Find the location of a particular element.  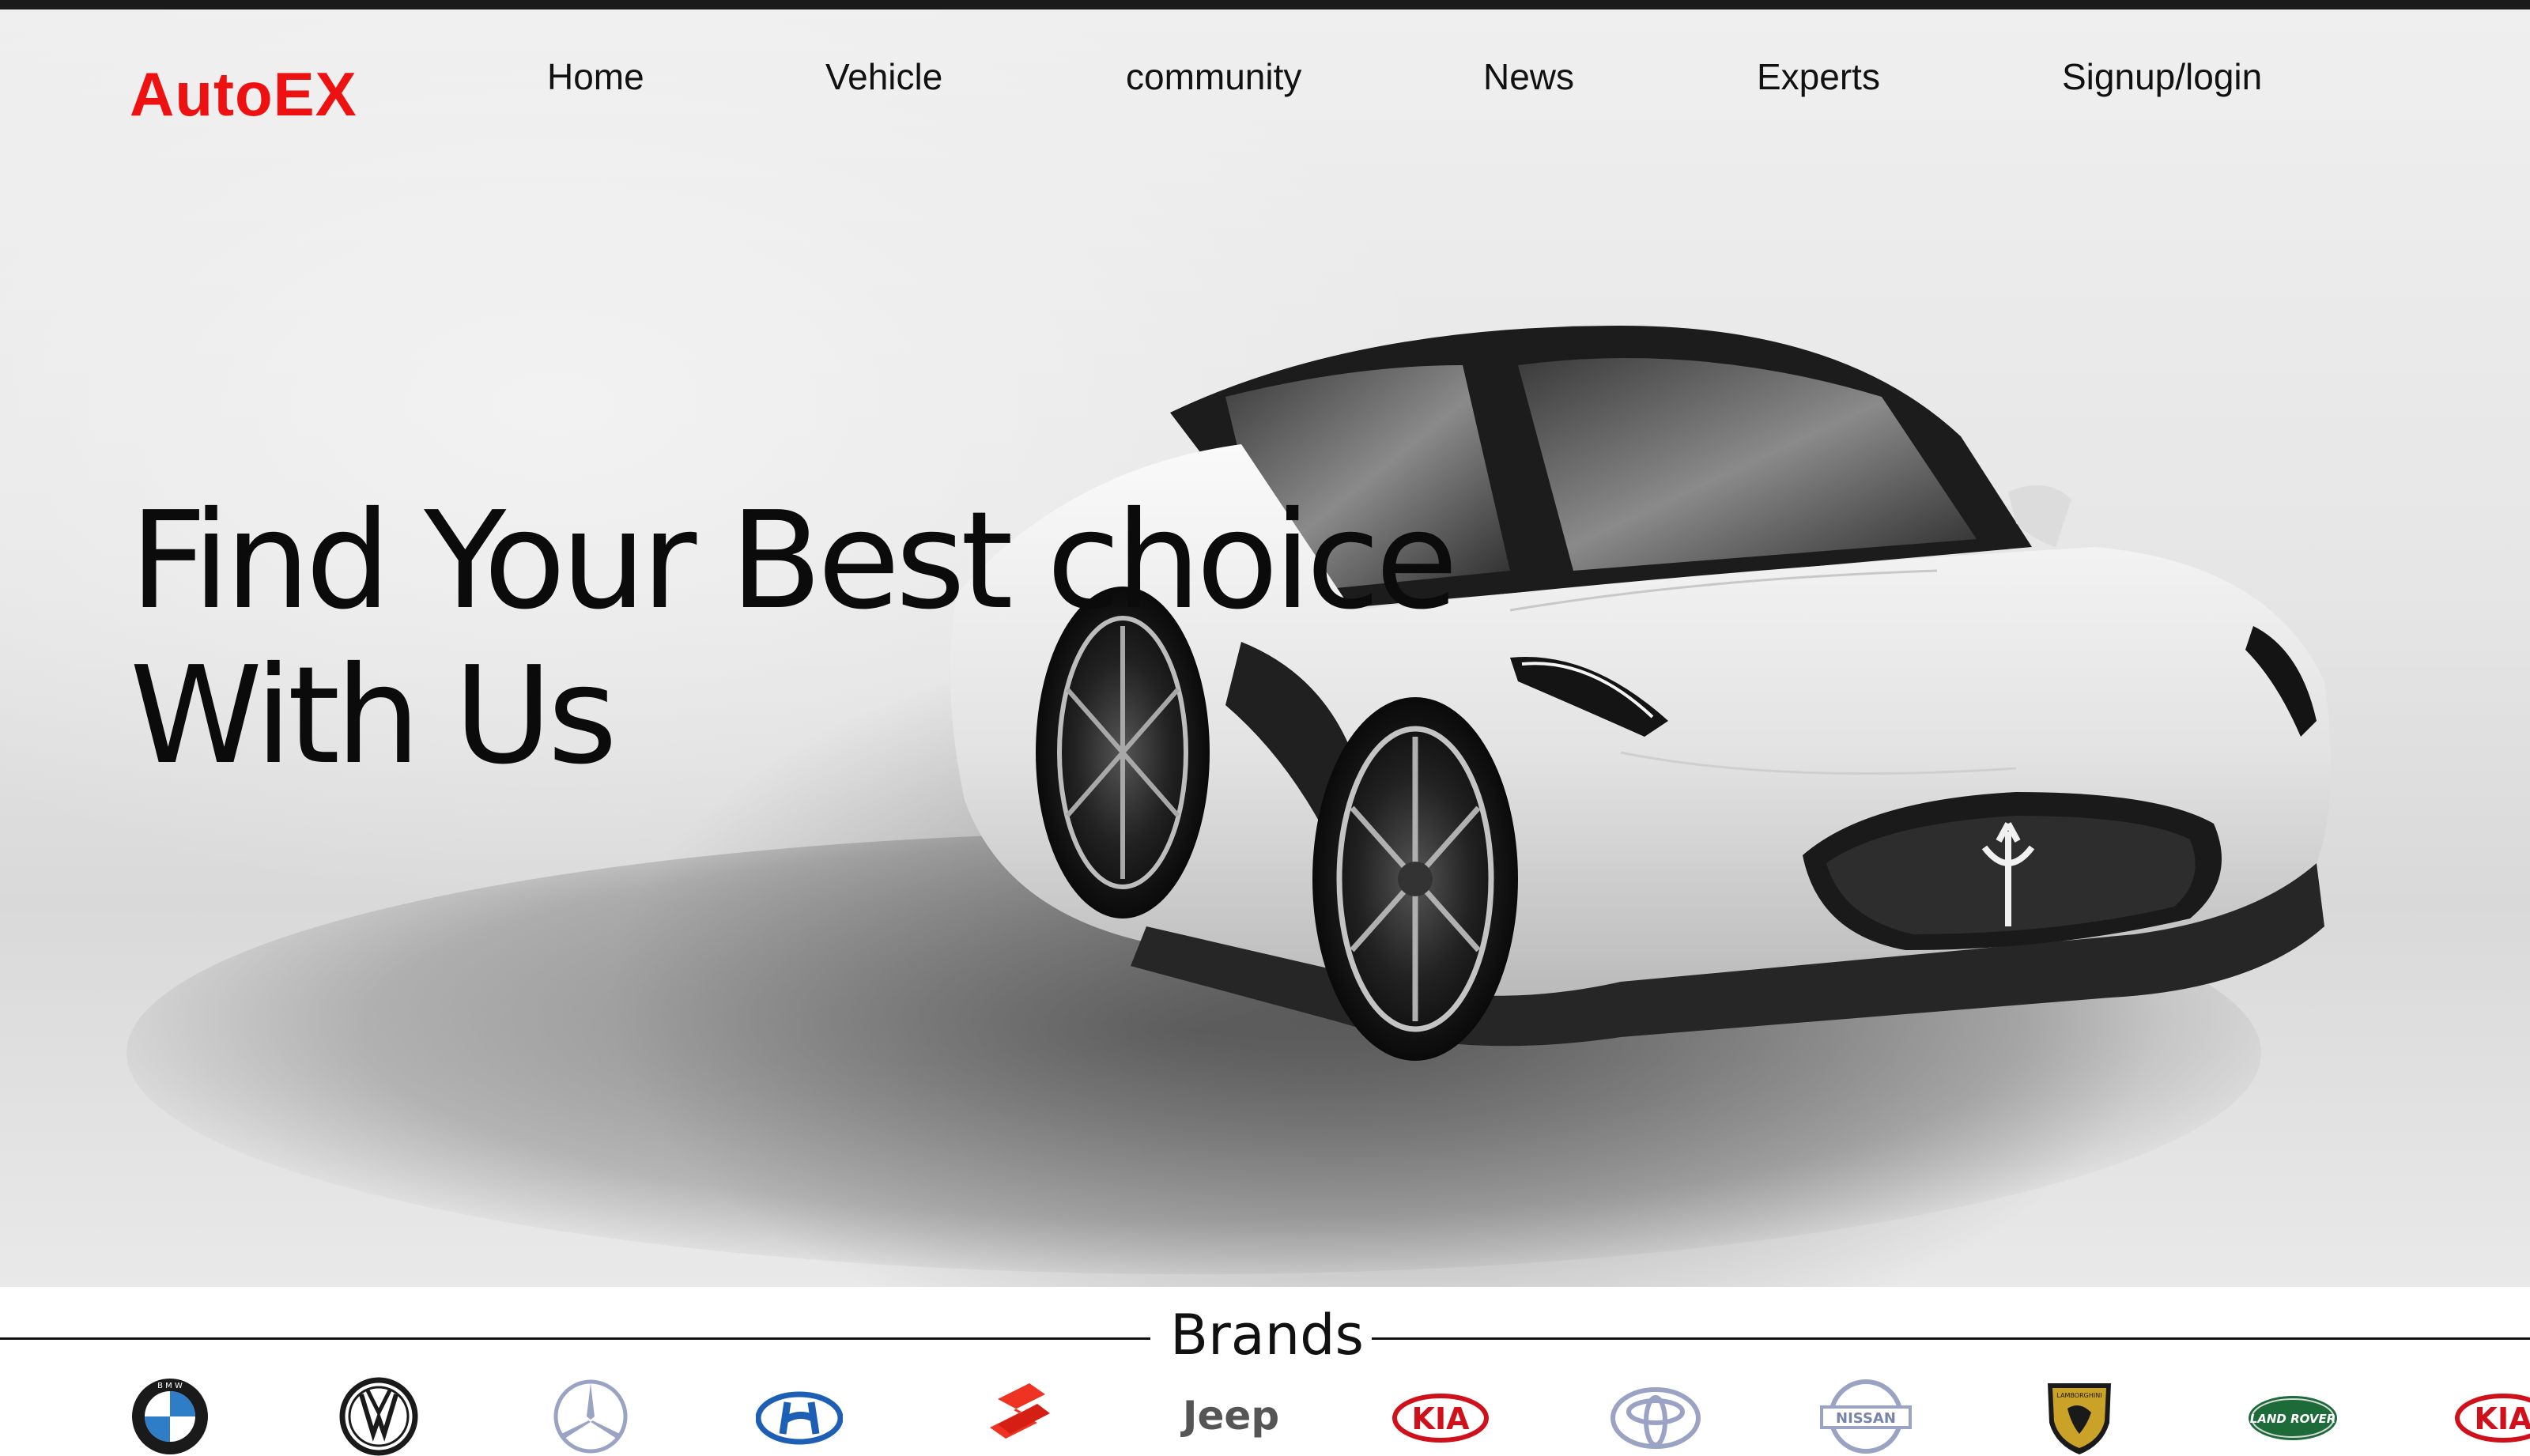

nav-home: Home is located at coordinates (595, 76).